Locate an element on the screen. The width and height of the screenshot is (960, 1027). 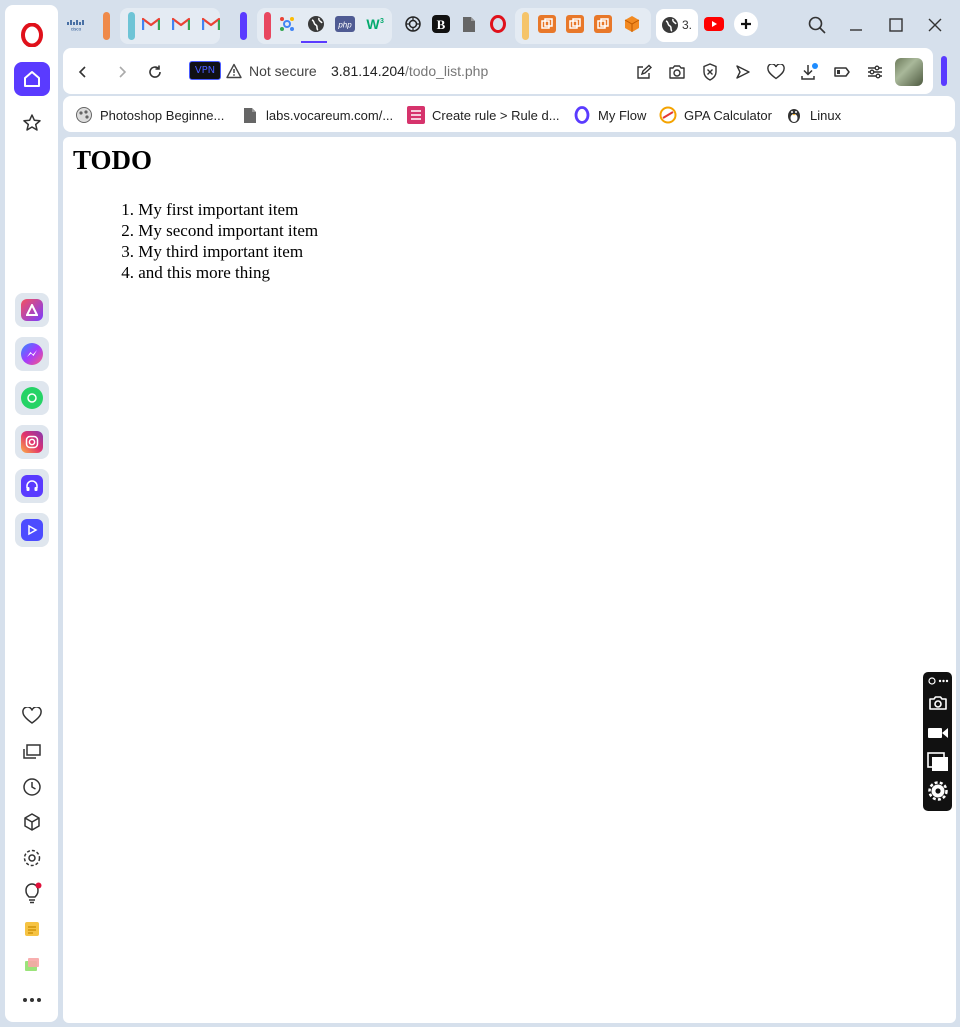
star-icon is located at coordinates (32, 123).